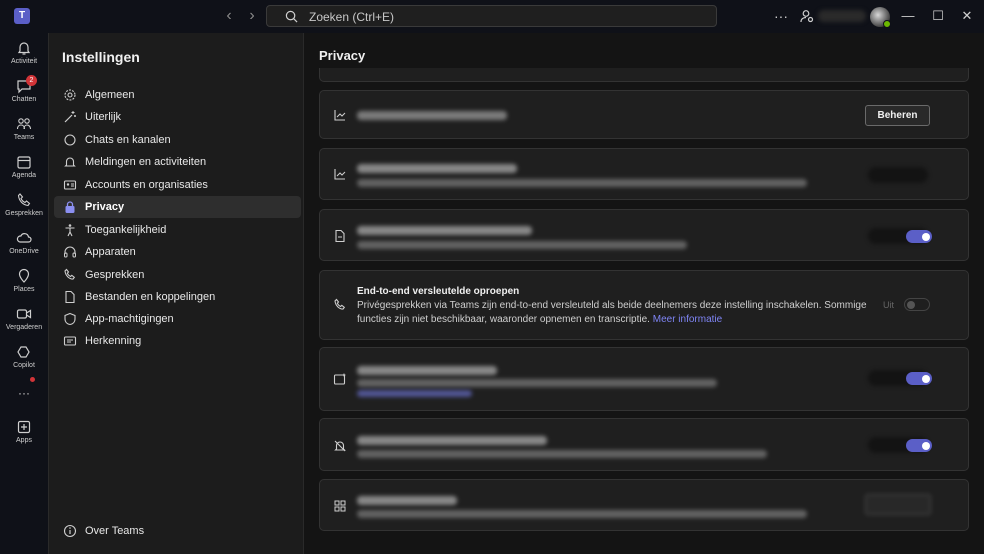  Describe the element at coordinates (24, 393) in the screenshot. I see `rail-item-more: ···` at that location.